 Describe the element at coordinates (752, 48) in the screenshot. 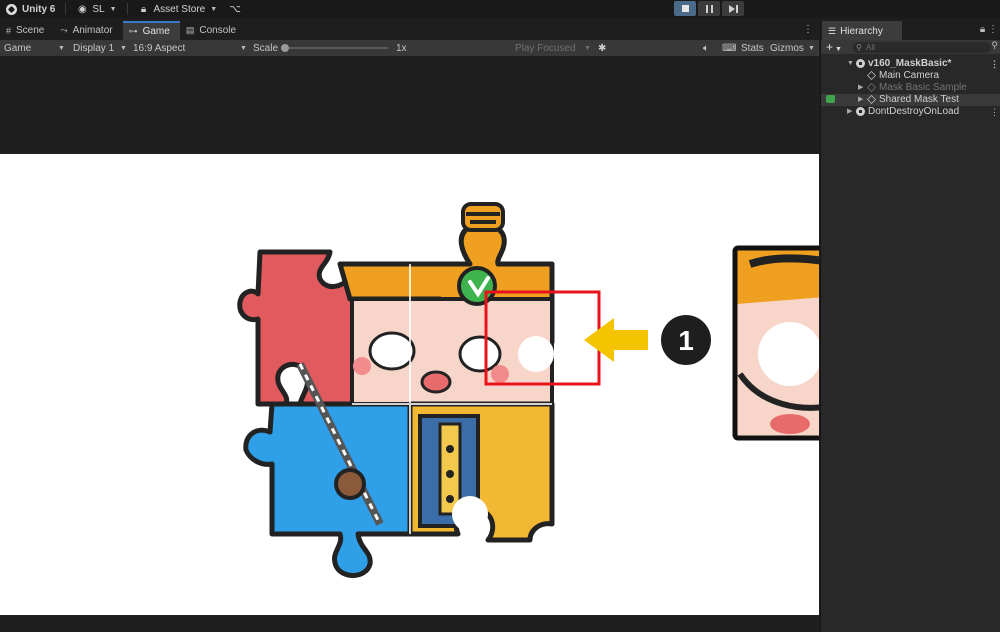

I see `stats-button: Stats` at that location.